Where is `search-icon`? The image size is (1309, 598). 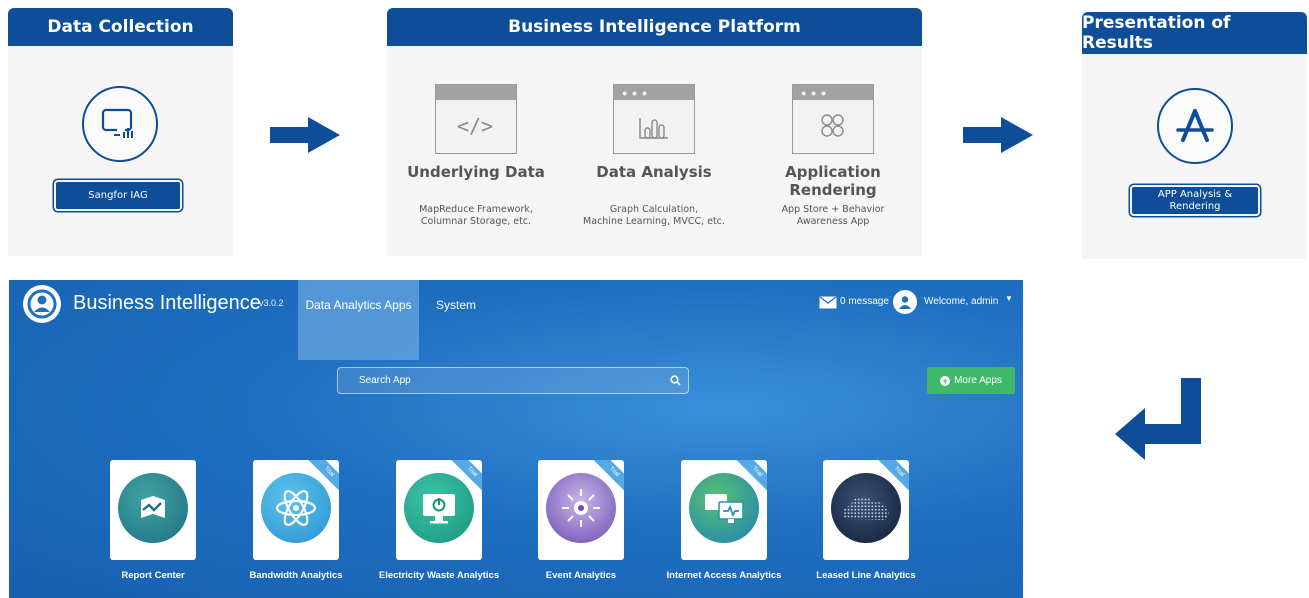
search-icon is located at coordinates (675, 380).